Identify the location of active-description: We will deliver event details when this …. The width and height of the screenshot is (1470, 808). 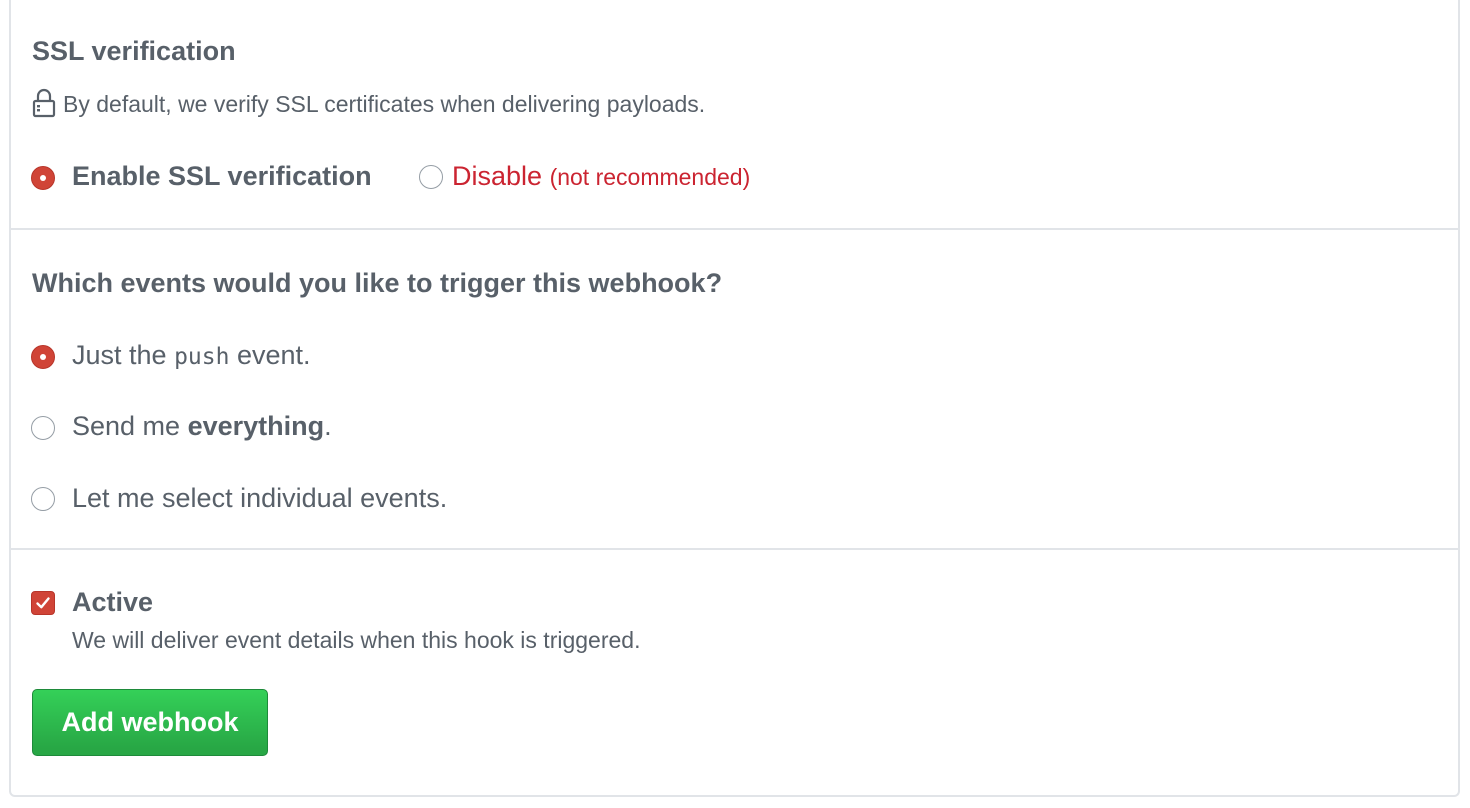
(356, 640).